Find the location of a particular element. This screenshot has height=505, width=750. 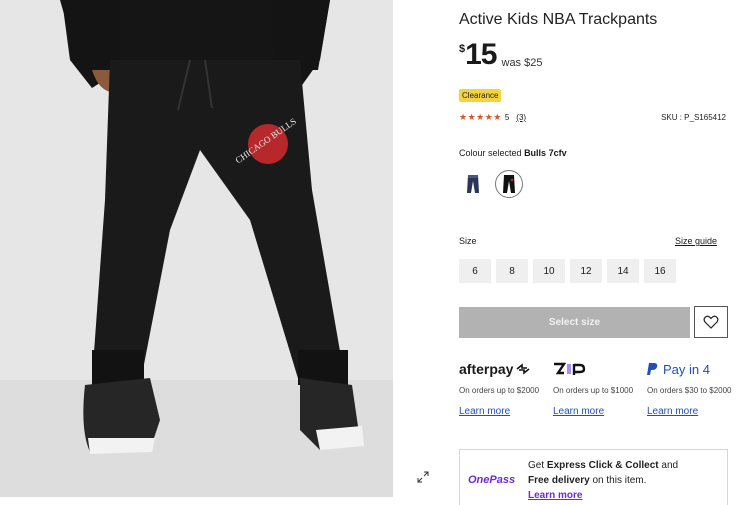

zip-learn-more-link: Learn more is located at coordinates (578, 411).